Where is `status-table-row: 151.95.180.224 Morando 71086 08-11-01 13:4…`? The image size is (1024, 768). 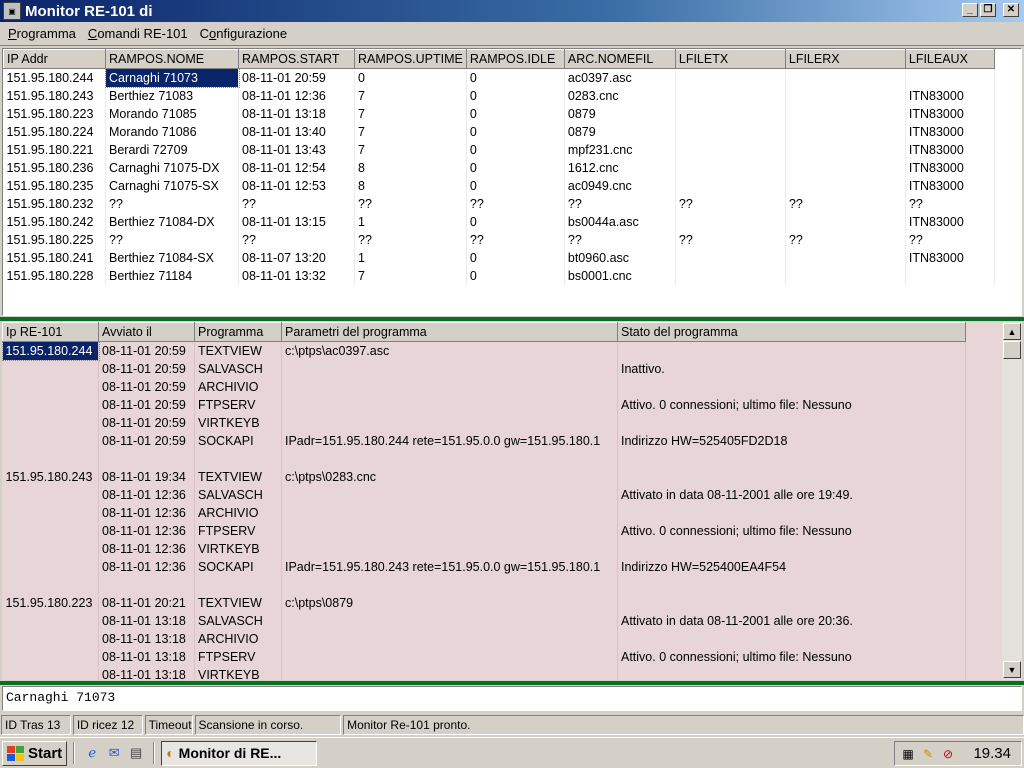
status-table-row: 151.95.180.224 Morando 71086 08-11-01 13:4… is located at coordinates (499, 131).